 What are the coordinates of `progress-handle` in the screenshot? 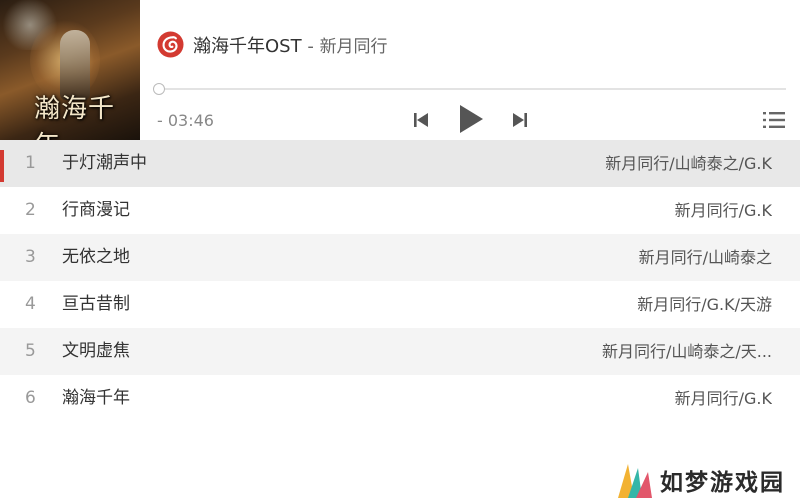 It's located at (159, 89).